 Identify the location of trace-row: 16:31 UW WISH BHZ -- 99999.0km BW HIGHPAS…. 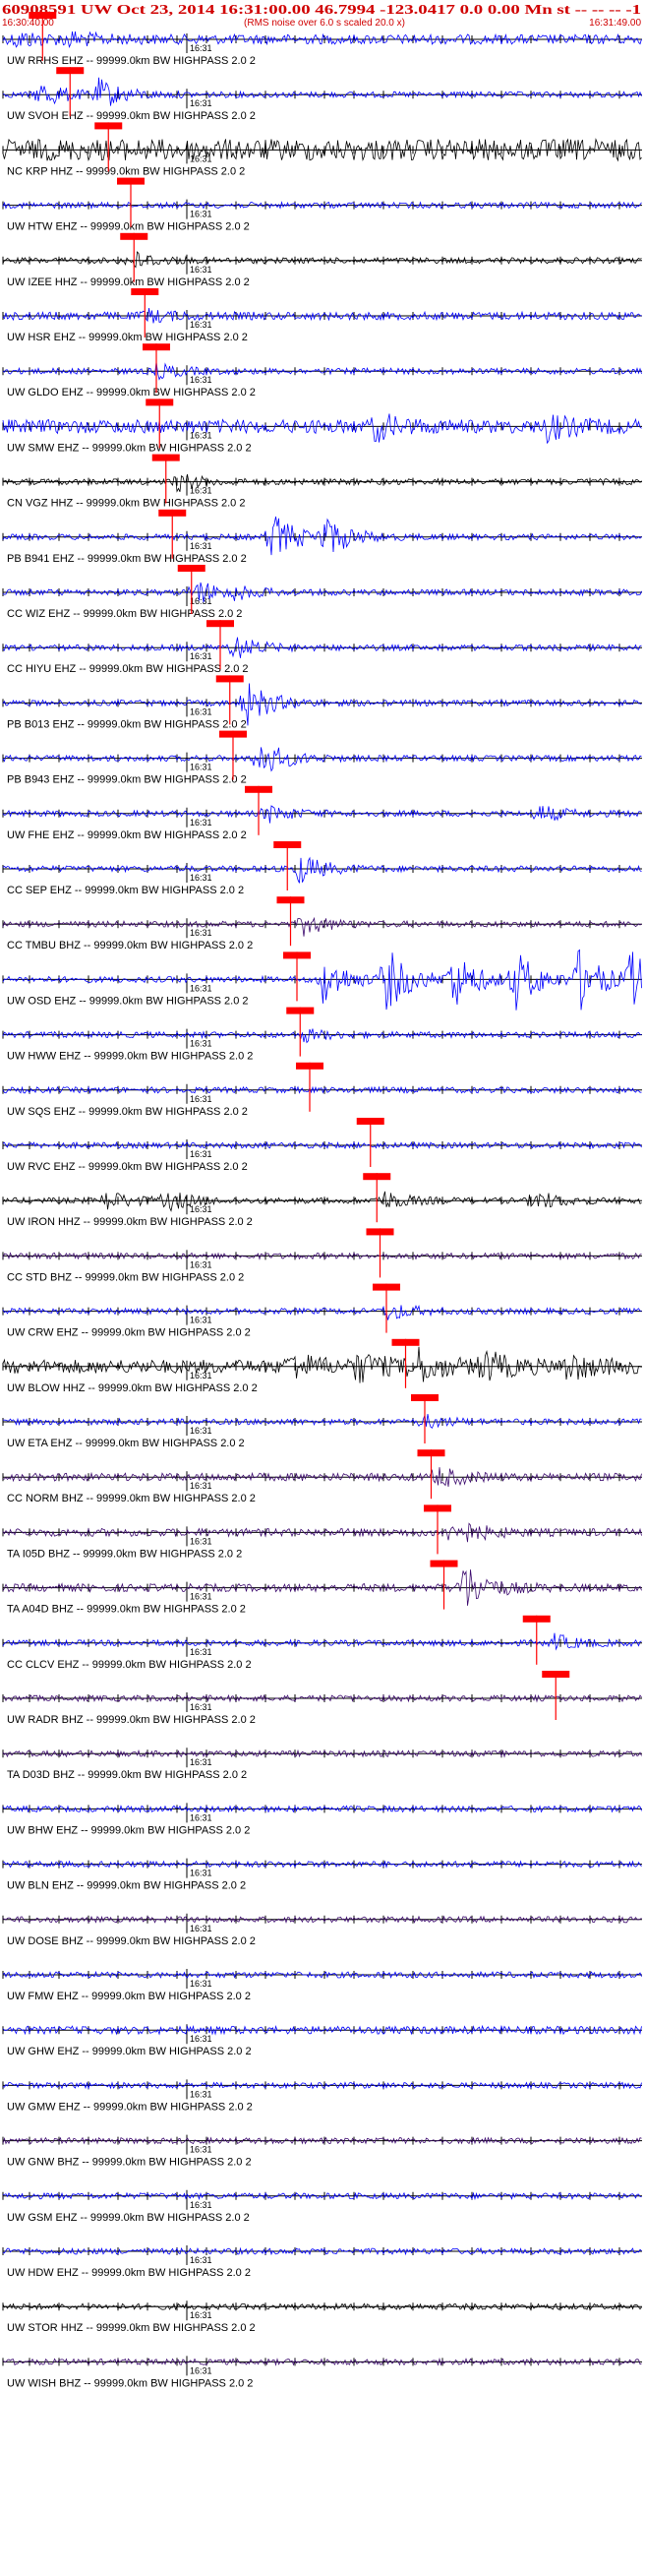
(322, 2372).